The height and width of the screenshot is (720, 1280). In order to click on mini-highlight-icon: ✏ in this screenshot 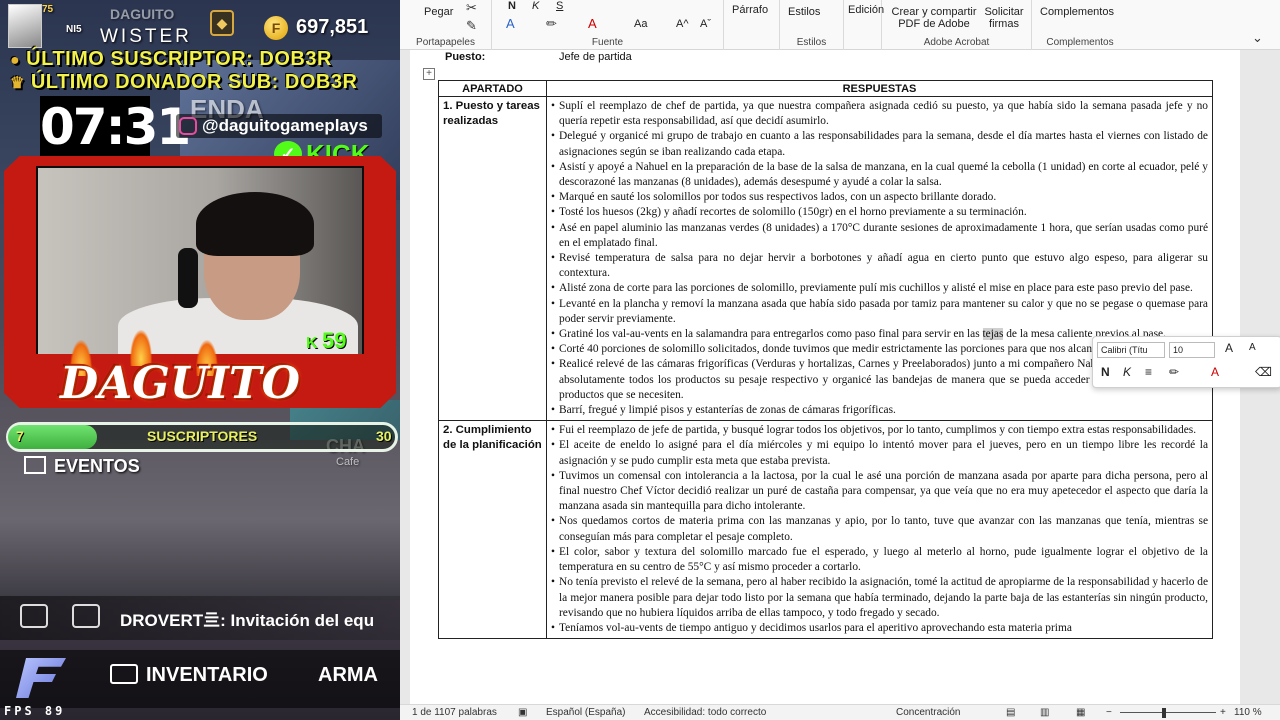, I will do `click(1174, 372)`.